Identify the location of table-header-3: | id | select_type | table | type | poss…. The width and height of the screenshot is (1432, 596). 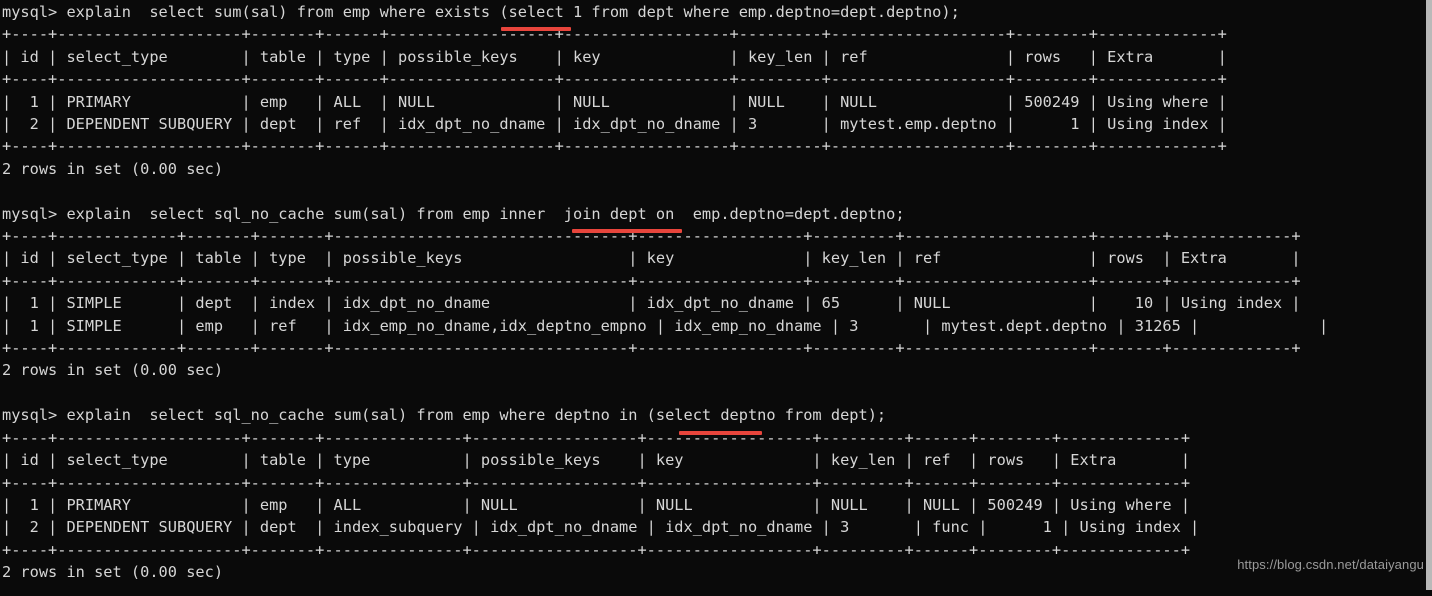
(596, 460).